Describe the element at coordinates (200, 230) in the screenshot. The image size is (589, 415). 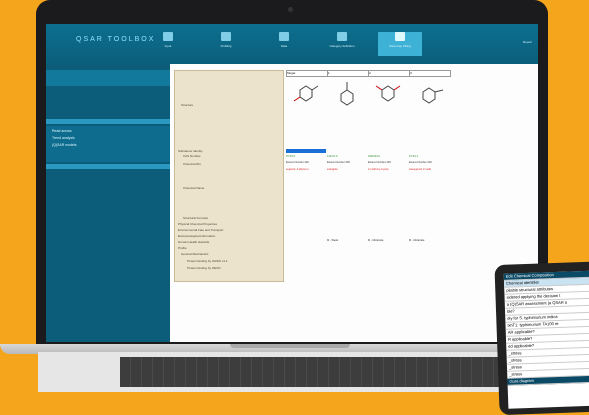
I see `tree-env-fate: Environmental Fate and Transport` at that location.